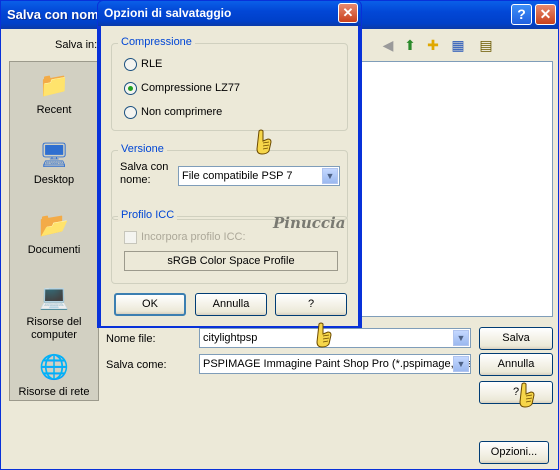  What do you see at coordinates (150, 304) in the screenshot?
I see `ok-button: OK` at bounding box center [150, 304].